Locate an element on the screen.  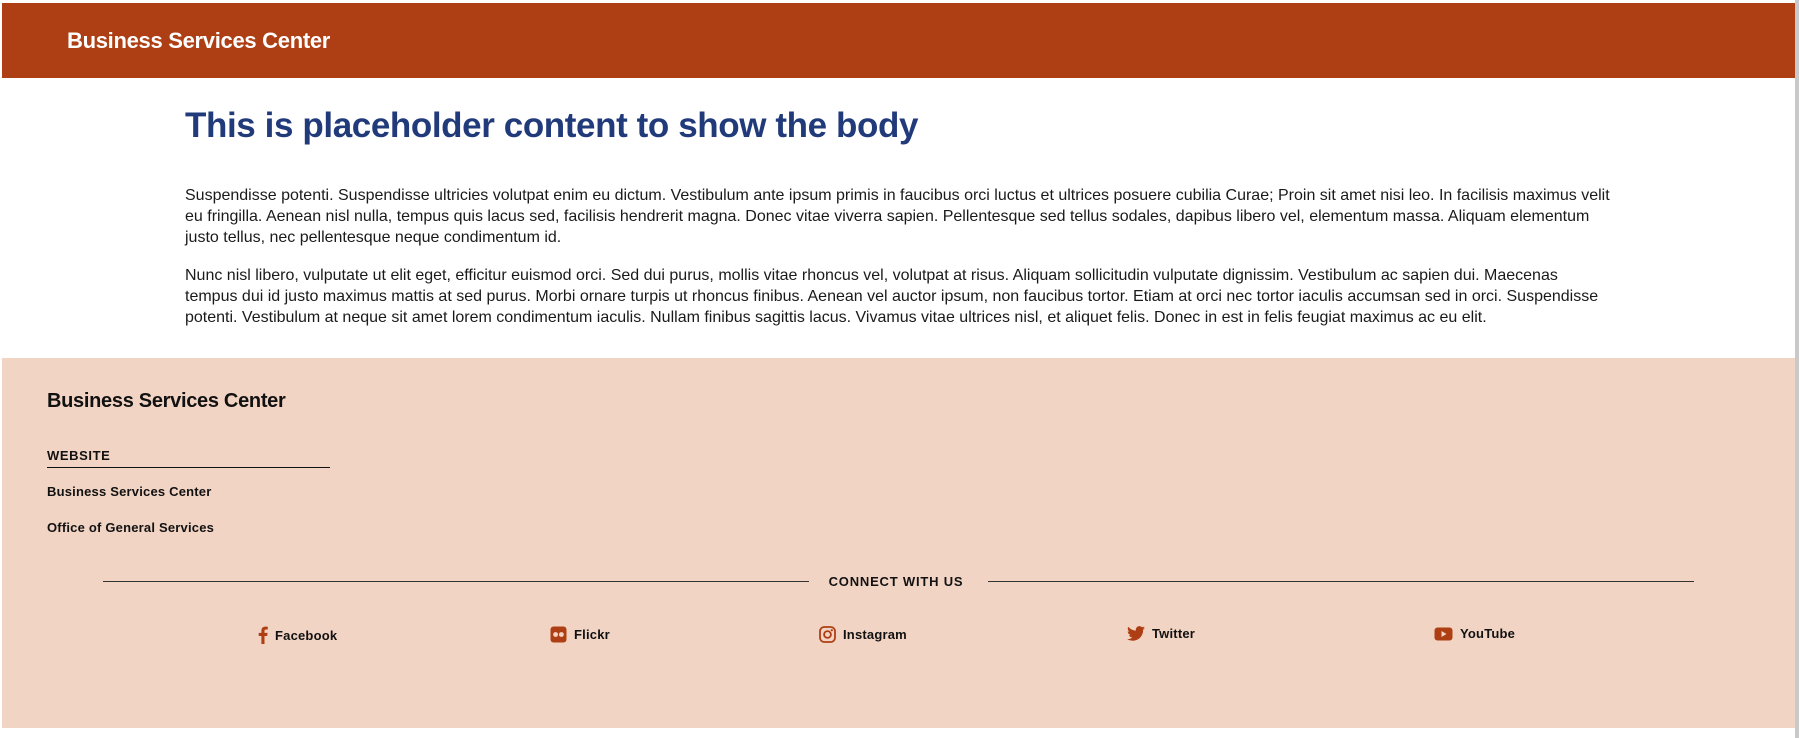
twitter-icon is located at coordinates (1136, 633).